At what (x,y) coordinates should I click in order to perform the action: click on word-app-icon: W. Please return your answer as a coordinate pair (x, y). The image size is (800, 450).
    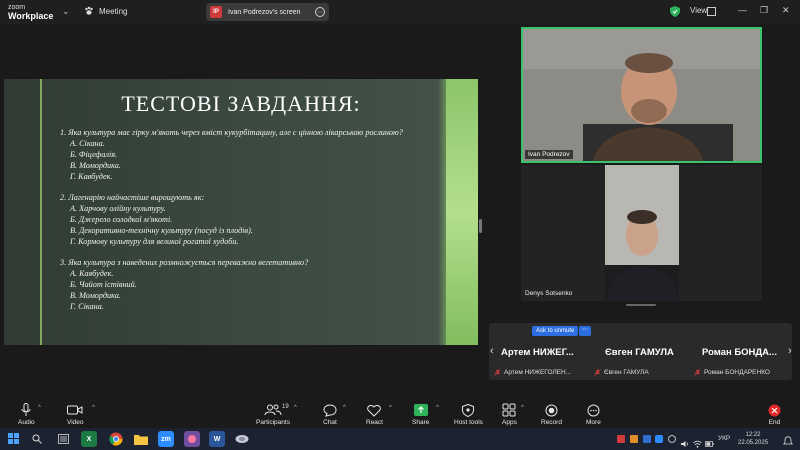
    Looking at the image, I should click on (217, 439).